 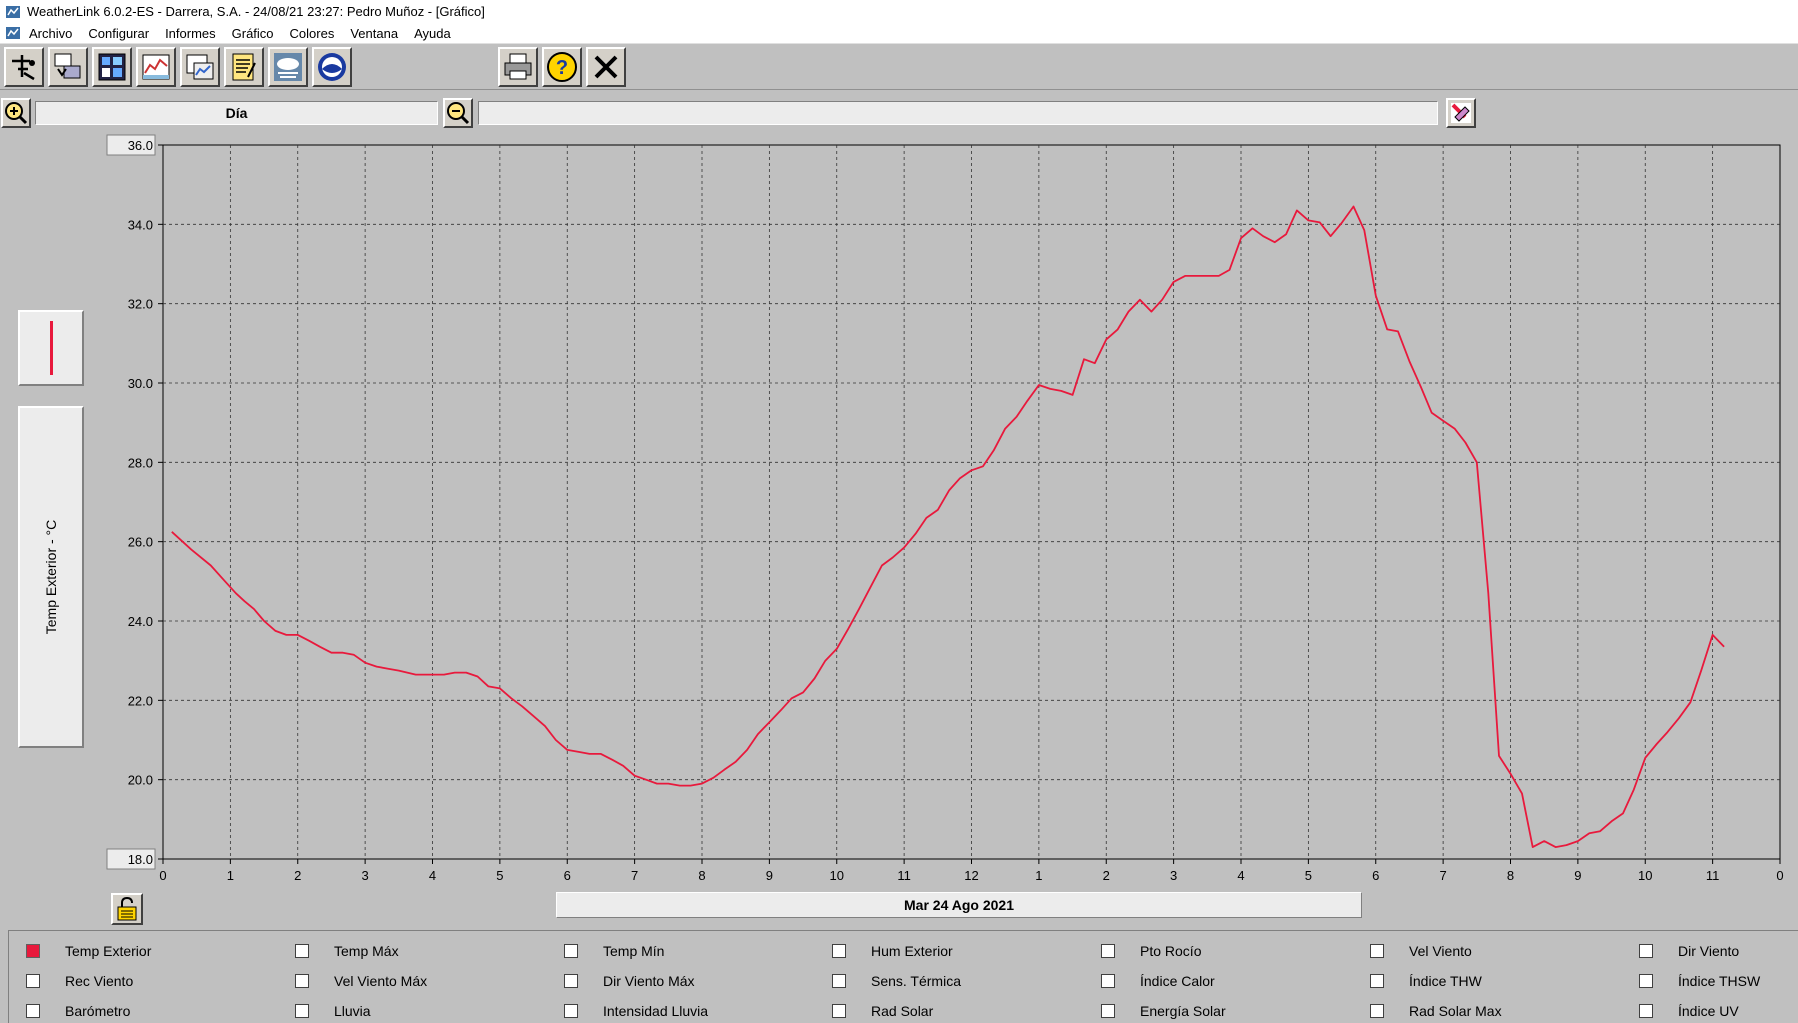 I want to click on menu-ayuda: Ayuda, so click(x=432, y=33).